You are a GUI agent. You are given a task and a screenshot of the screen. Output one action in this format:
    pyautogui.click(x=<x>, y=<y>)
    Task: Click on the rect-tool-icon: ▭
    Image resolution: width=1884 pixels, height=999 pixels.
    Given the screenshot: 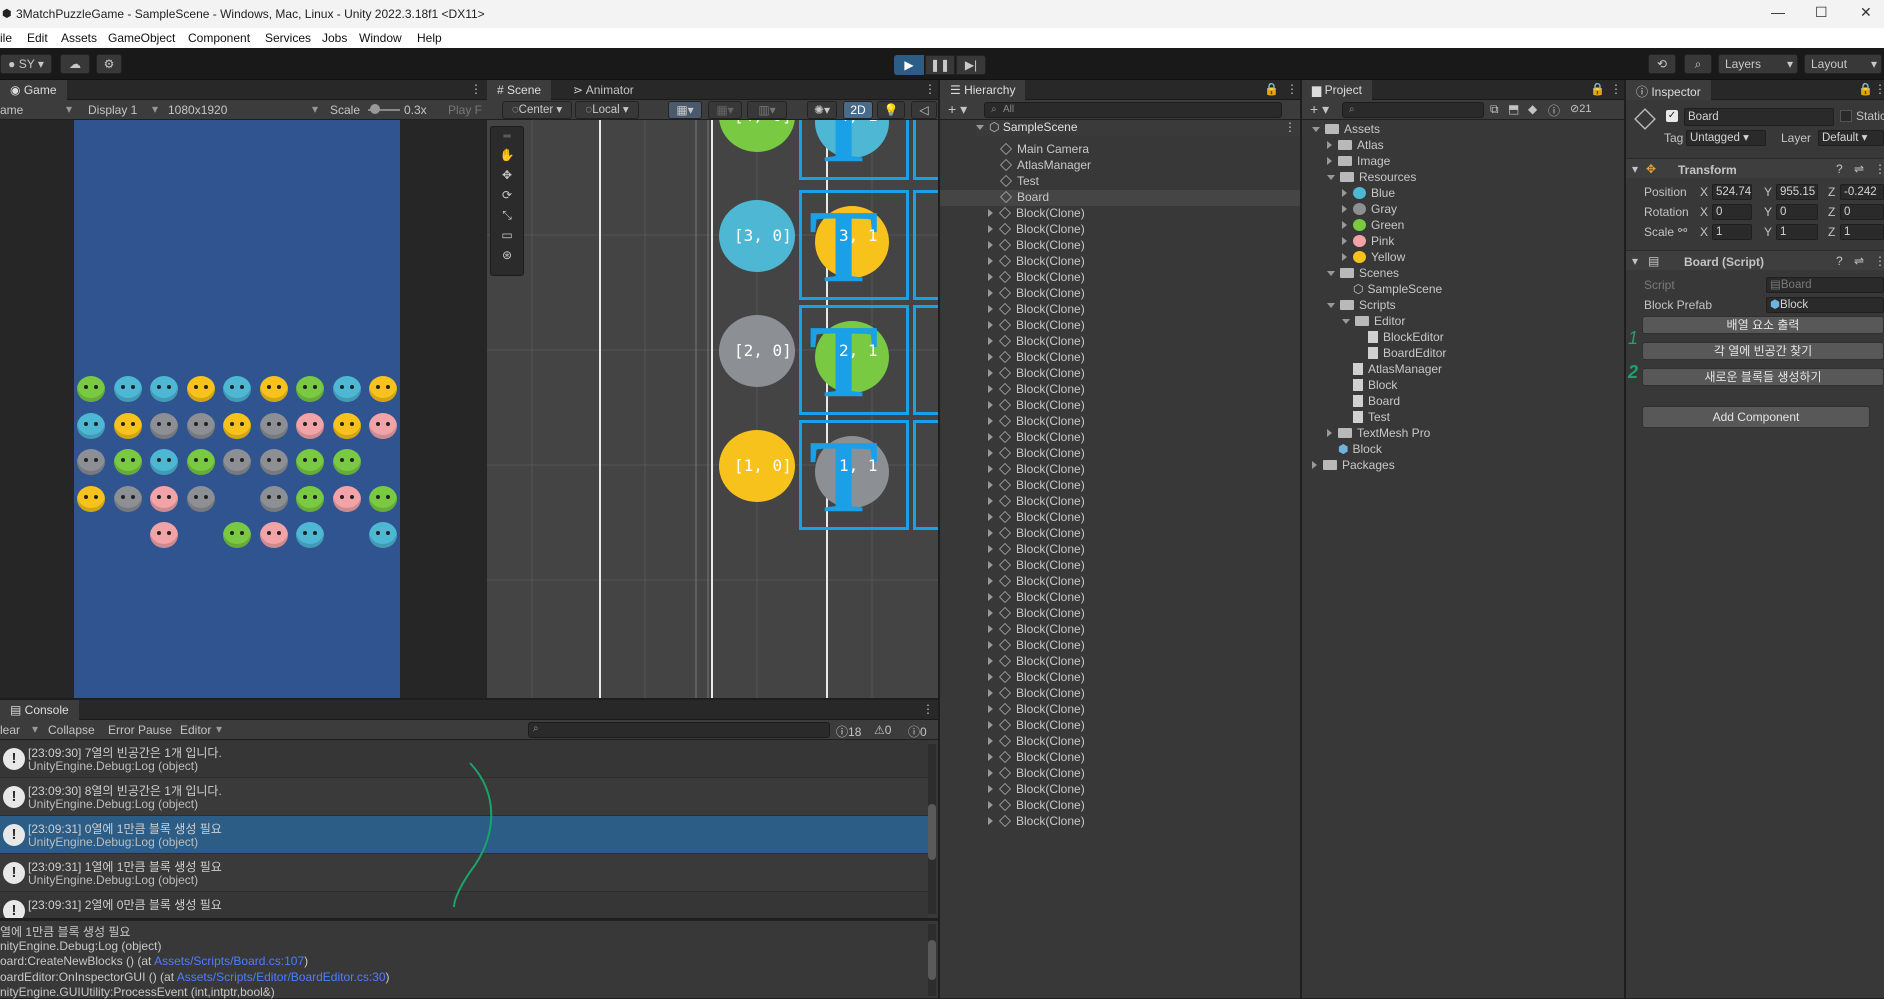 What is the action you would take?
    pyautogui.click(x=507, y=235)
    